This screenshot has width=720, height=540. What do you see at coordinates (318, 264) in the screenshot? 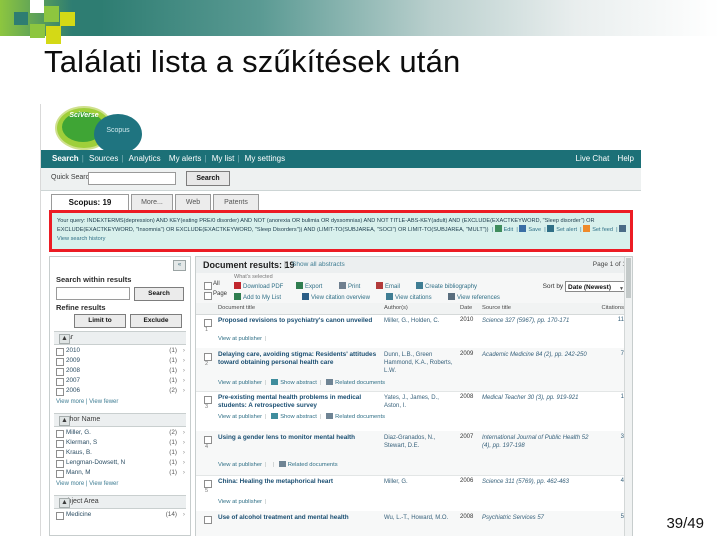
I see `show-all-abstracts-link: Show all abstracts` at bounding box center [318, 264].